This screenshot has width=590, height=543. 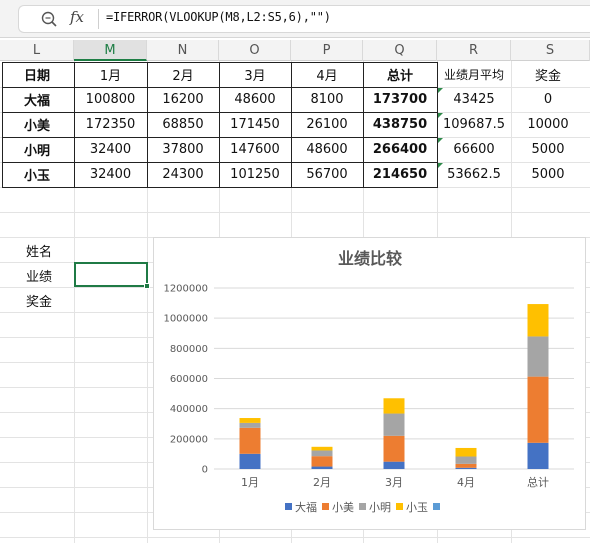 I want to click on lookup-label-name: 姓名, so click(x=39, y=250).